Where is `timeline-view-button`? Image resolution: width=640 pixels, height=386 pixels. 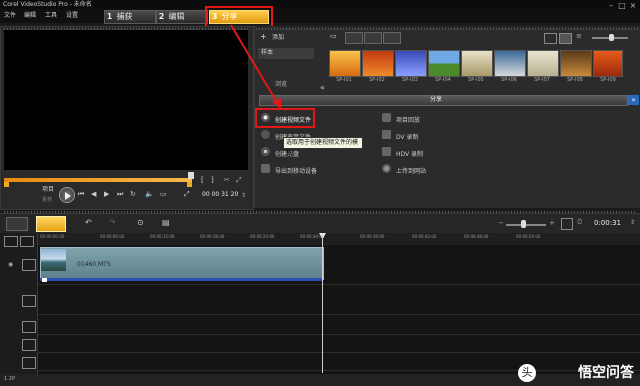
timeline-view-button is located at coordinates (51, 224).